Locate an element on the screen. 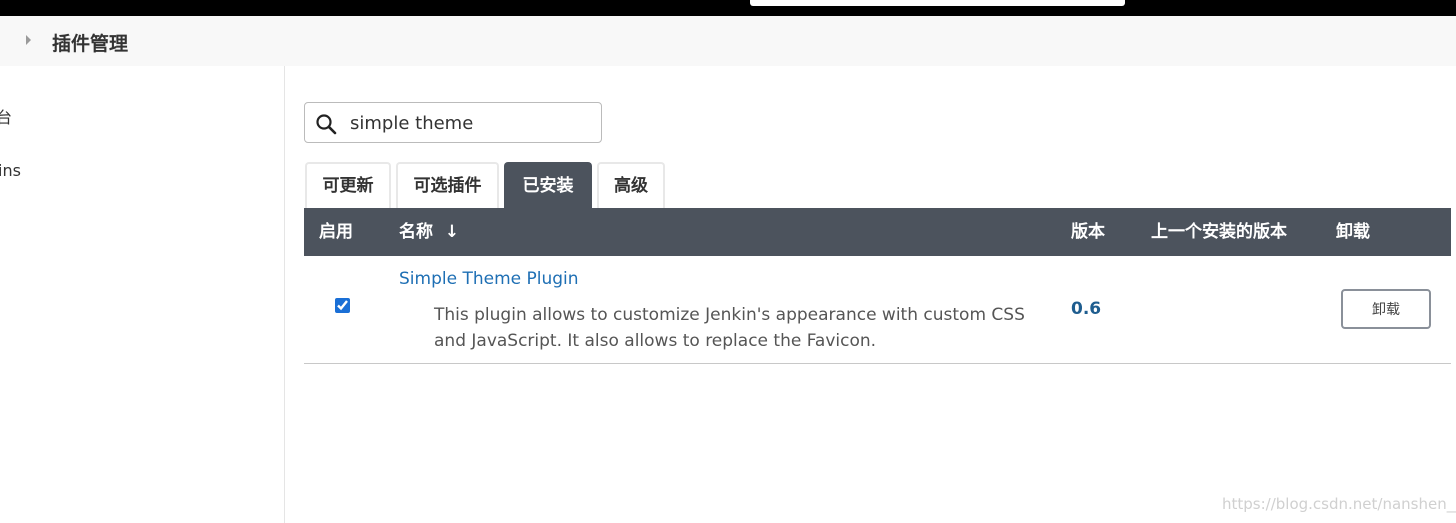  watermark: https://blog.csdn.net/nanshen__ is located at coordinates (1339, 504).